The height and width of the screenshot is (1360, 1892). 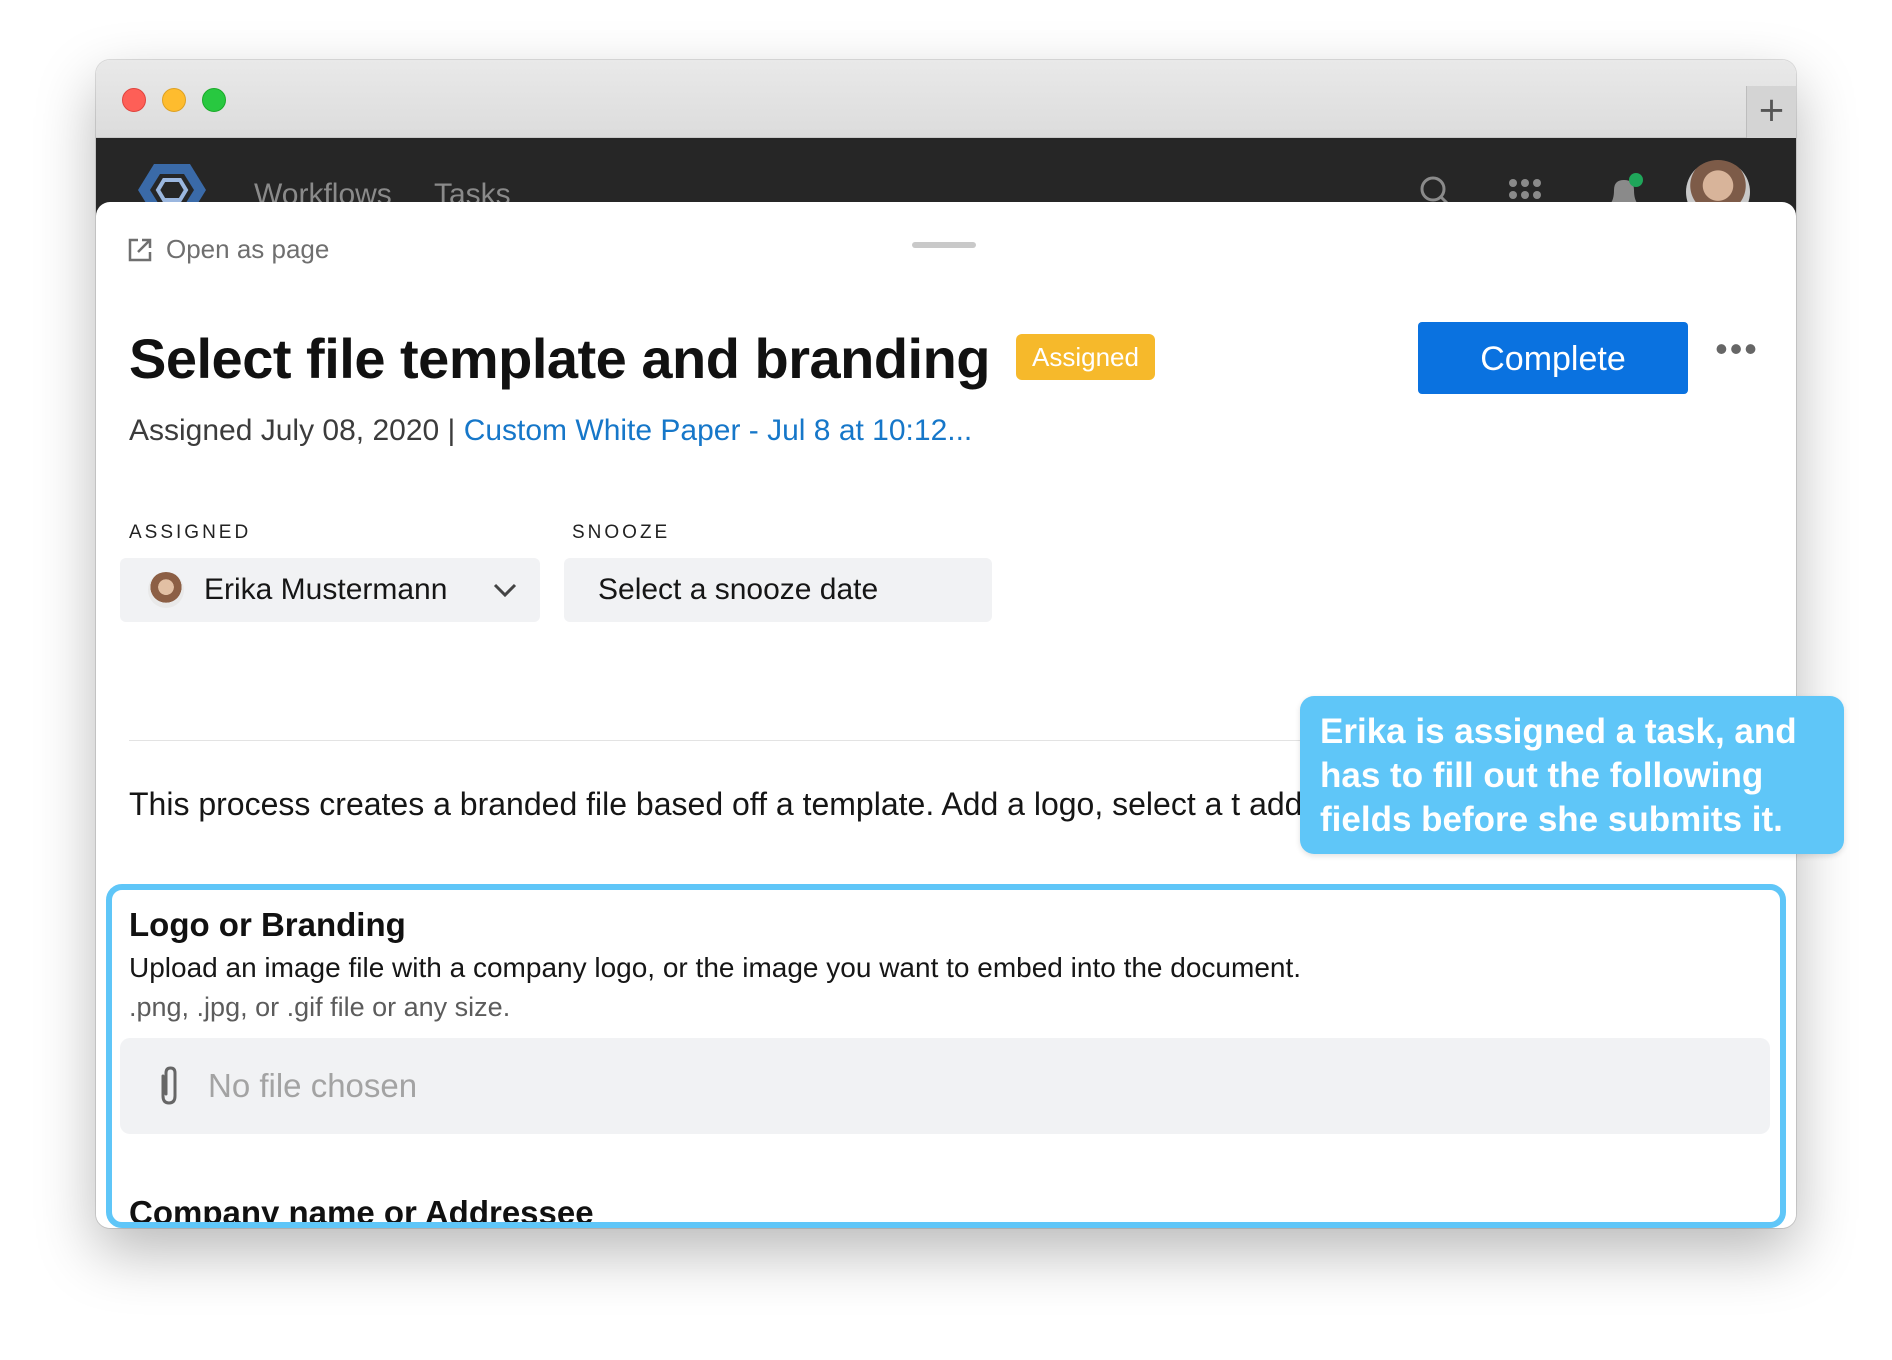 I want to click on open-as-page-label: Open as page, so click(x=248, y=249).